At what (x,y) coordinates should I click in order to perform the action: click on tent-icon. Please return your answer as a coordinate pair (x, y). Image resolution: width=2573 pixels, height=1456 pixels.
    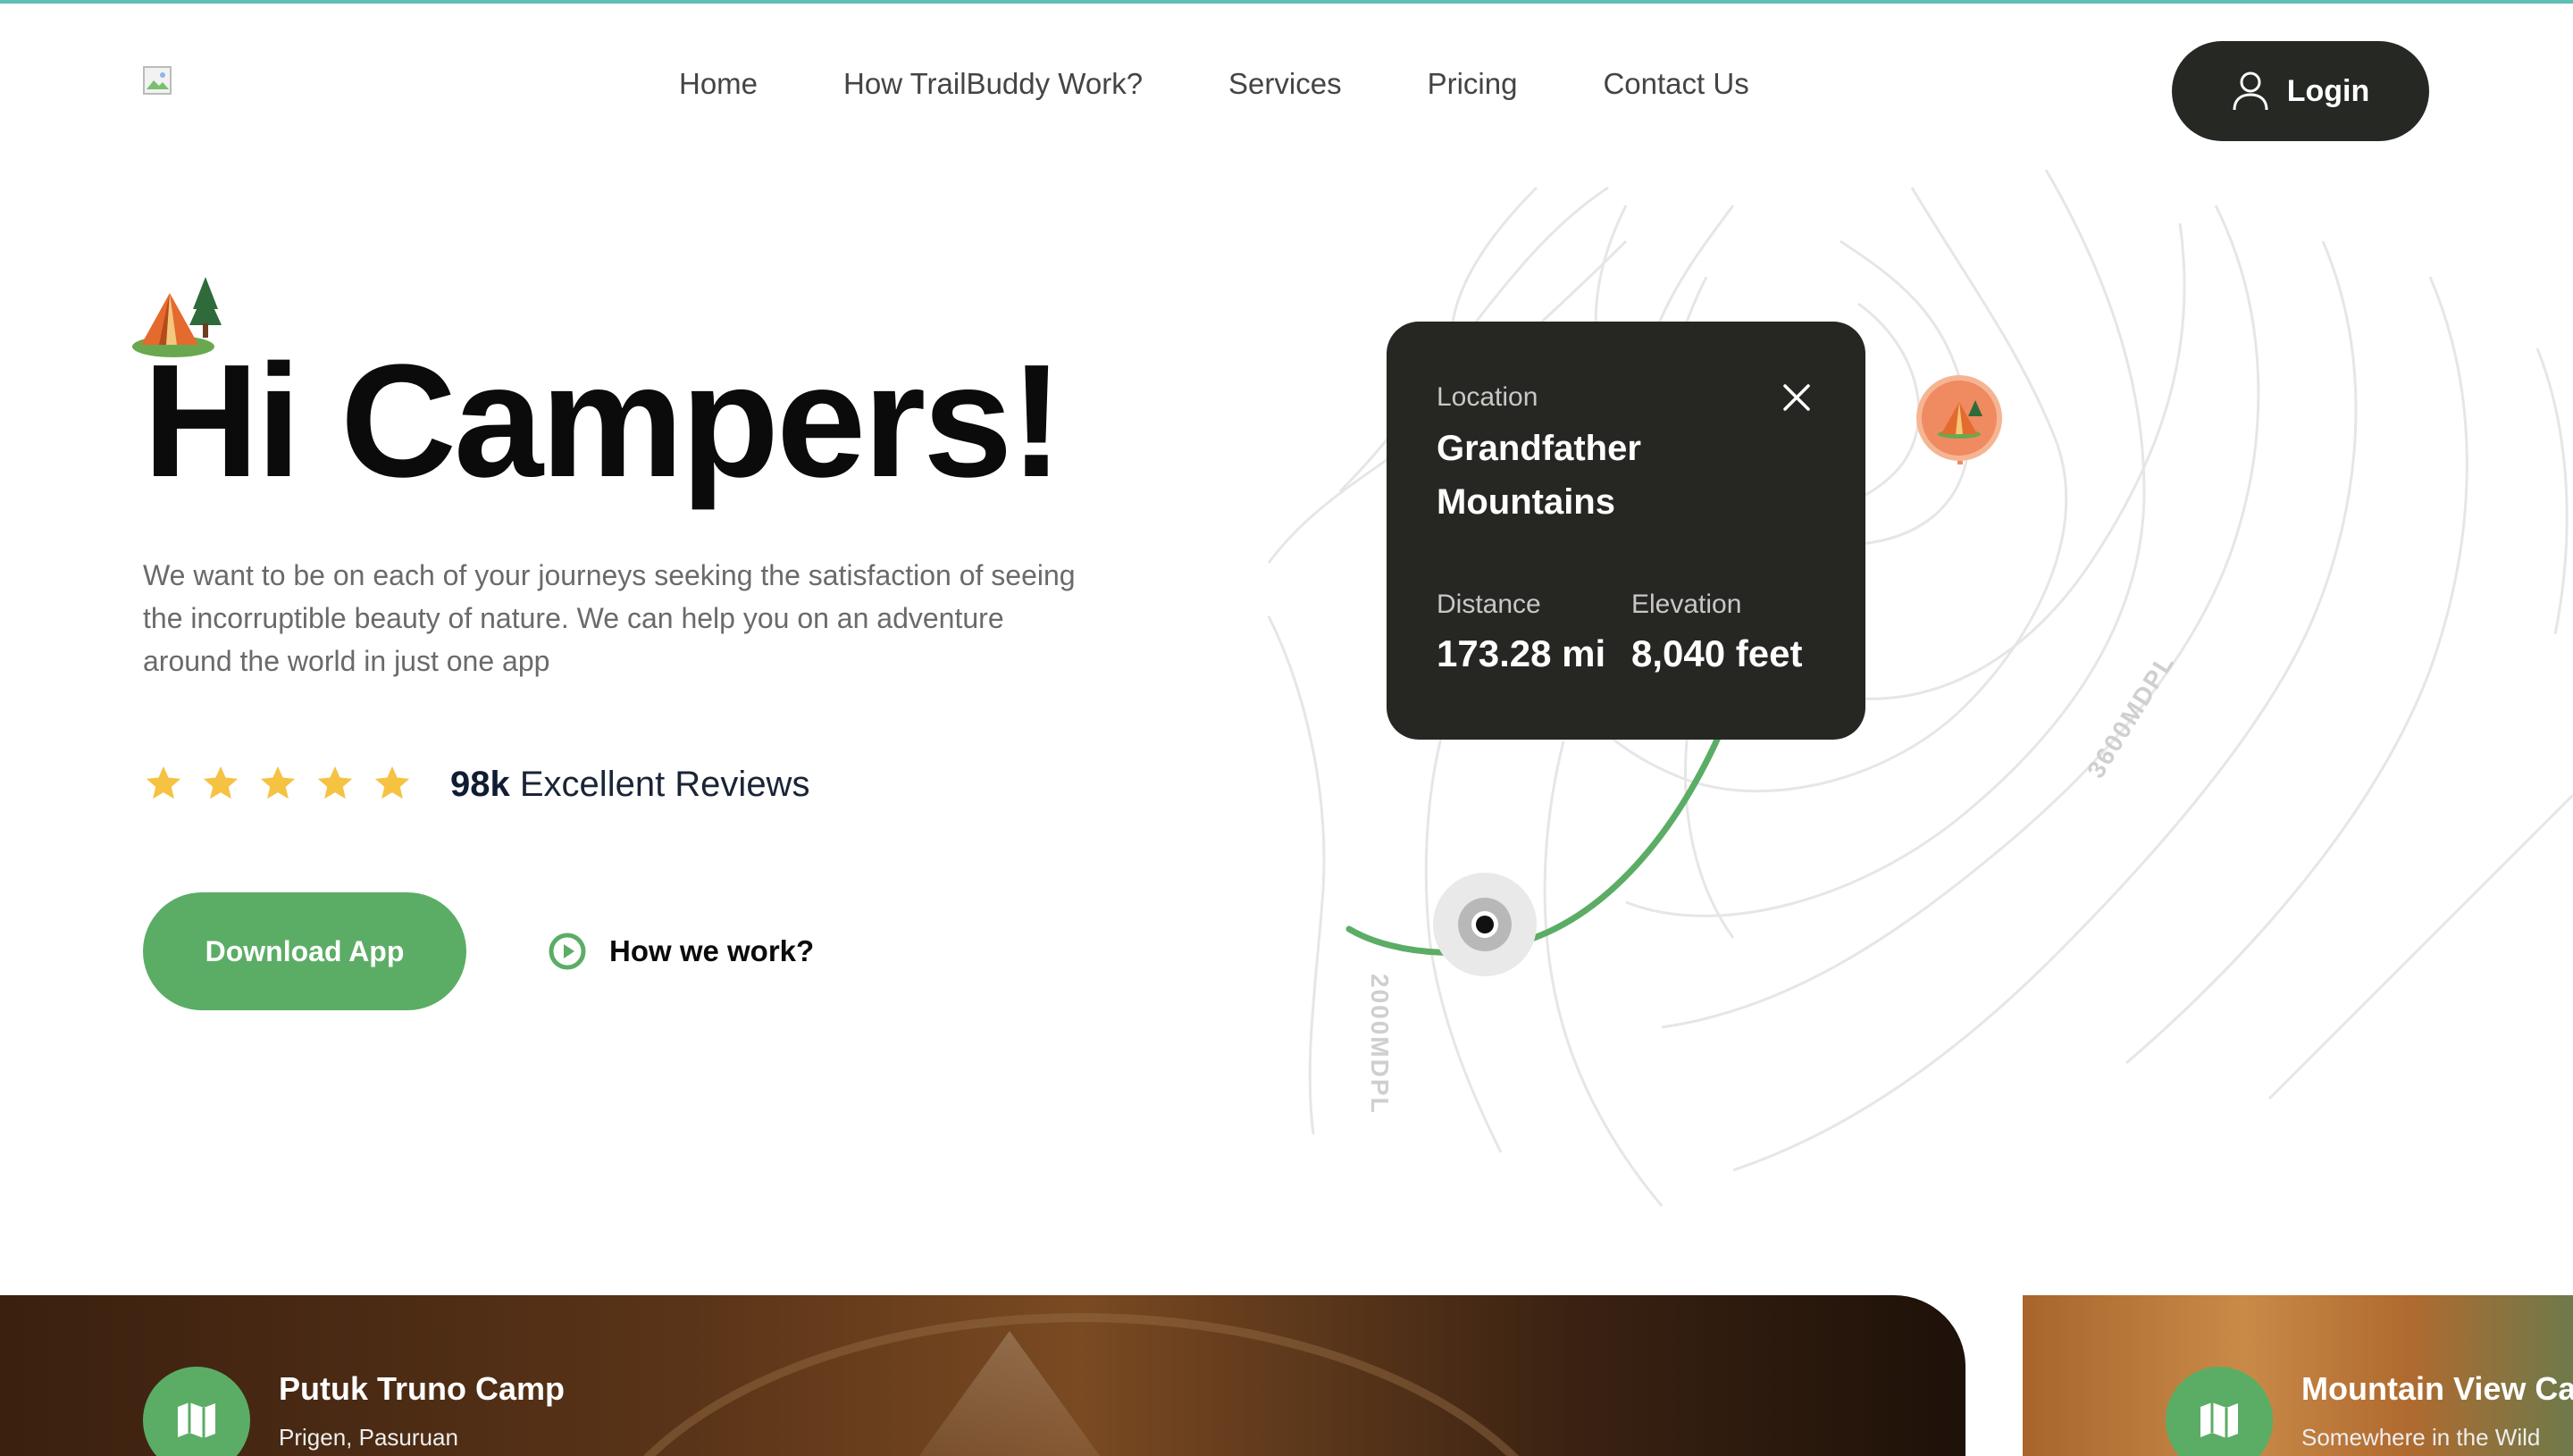
    Looking at the image, I should click on (1960, 419).